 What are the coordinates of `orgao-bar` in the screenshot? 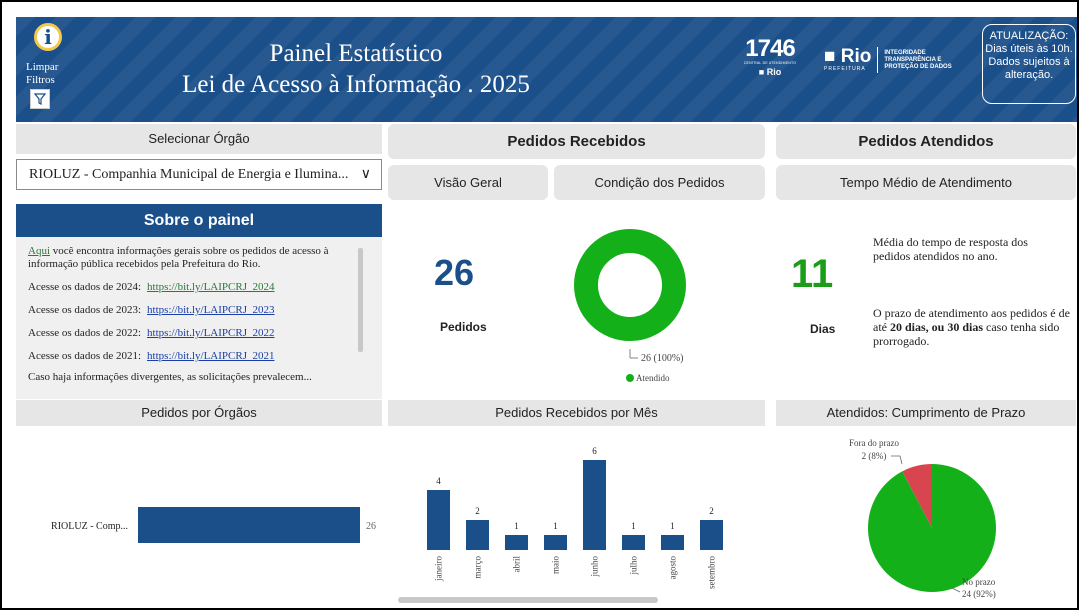 It's located at (249, 525).